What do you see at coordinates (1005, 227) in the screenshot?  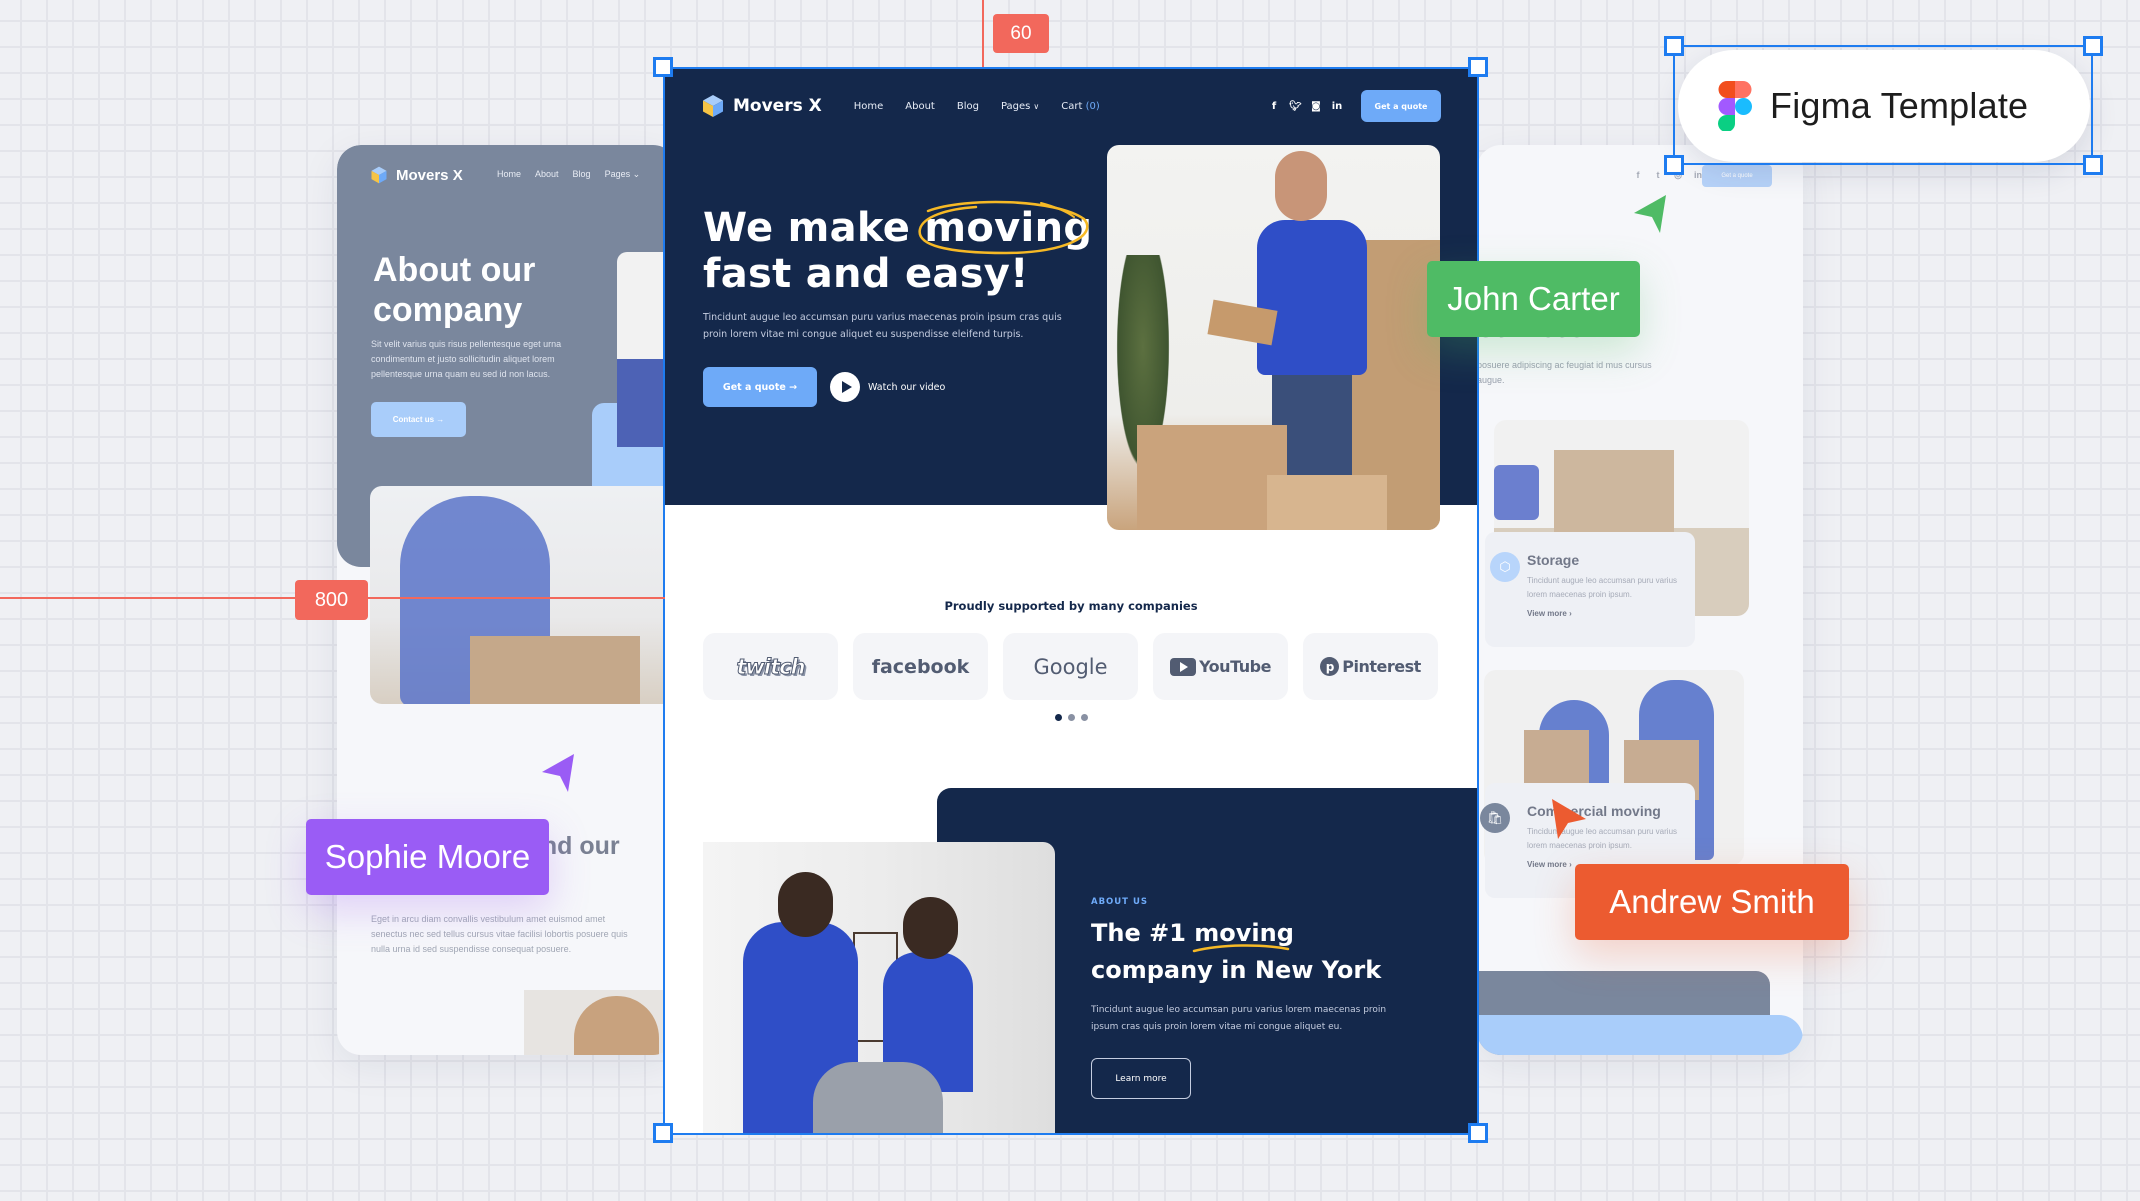 I see `hero-title-highlight: moving` at bounding box center [1005, 227].